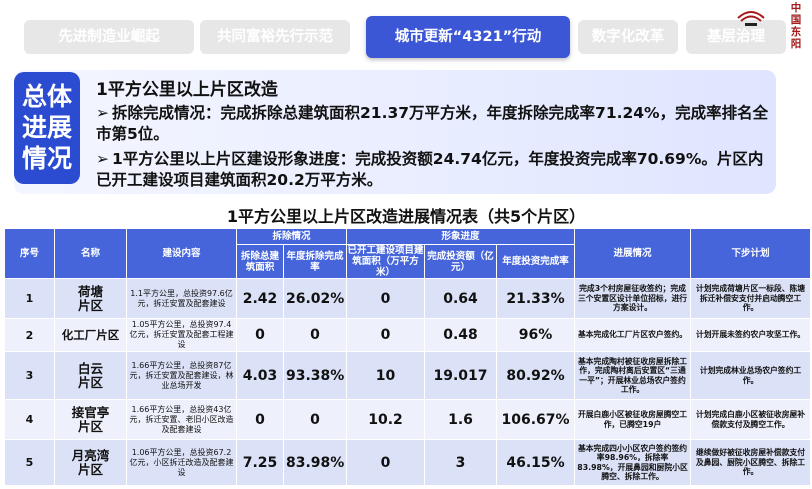 The height and width of the screenshot is (489, 812). Describe the element at coordinates (90, 375) in the screenshot. I see `cell-name: 白云 片区` at that location.